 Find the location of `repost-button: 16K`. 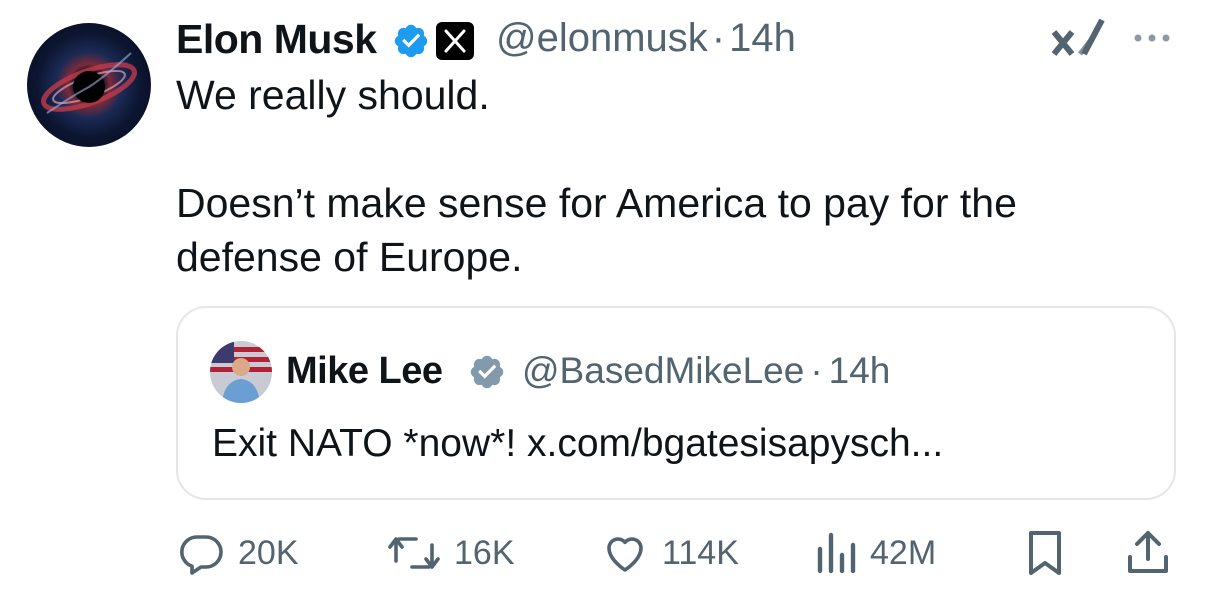

repost-button: 16K is located at coordinates (450, 553).